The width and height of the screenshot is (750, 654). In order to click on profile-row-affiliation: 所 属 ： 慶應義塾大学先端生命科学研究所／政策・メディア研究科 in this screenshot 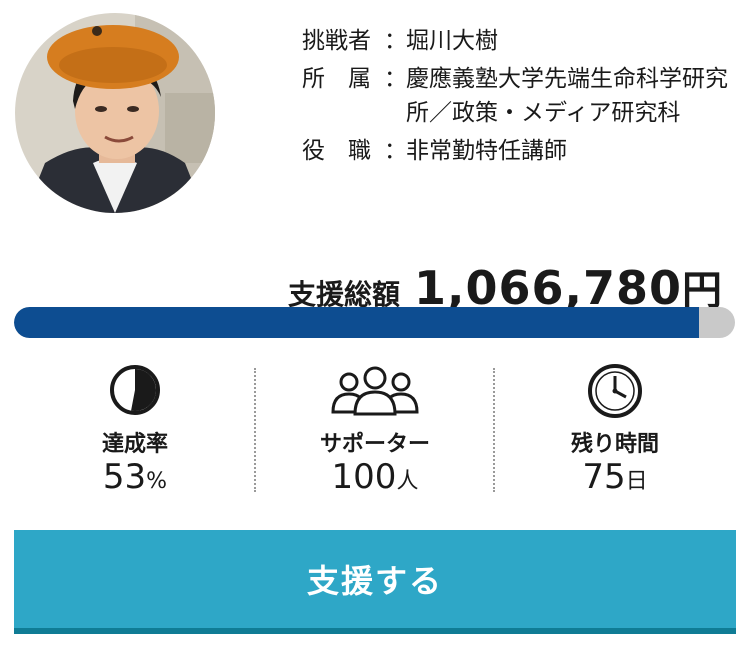, I will do `click(522, 96)`.